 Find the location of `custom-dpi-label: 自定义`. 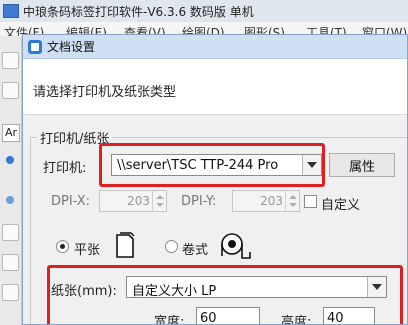

custom-dpi-label: 自定义 is located at coordinates (341, 205).